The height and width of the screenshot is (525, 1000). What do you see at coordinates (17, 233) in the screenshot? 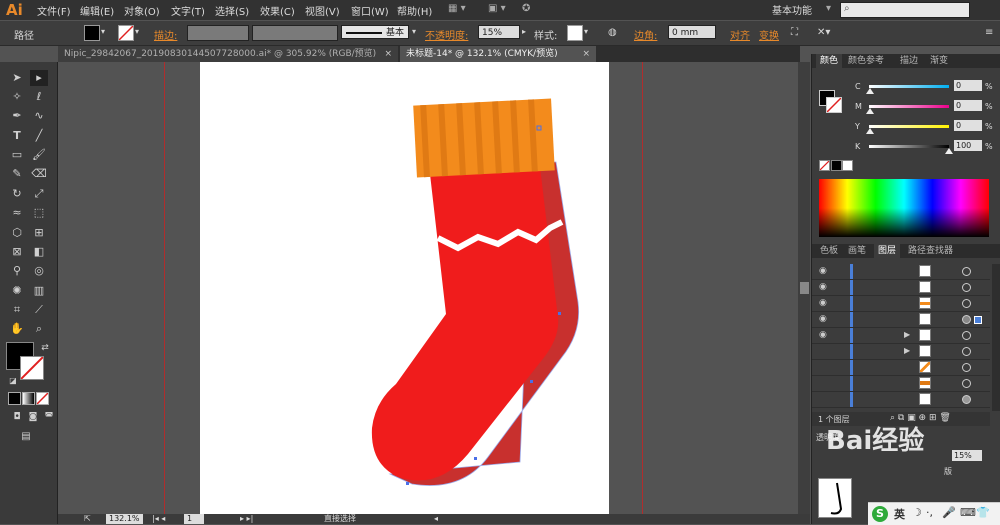
I see `shape-builder-icon: ⬡` at bounding box center [17, 233].